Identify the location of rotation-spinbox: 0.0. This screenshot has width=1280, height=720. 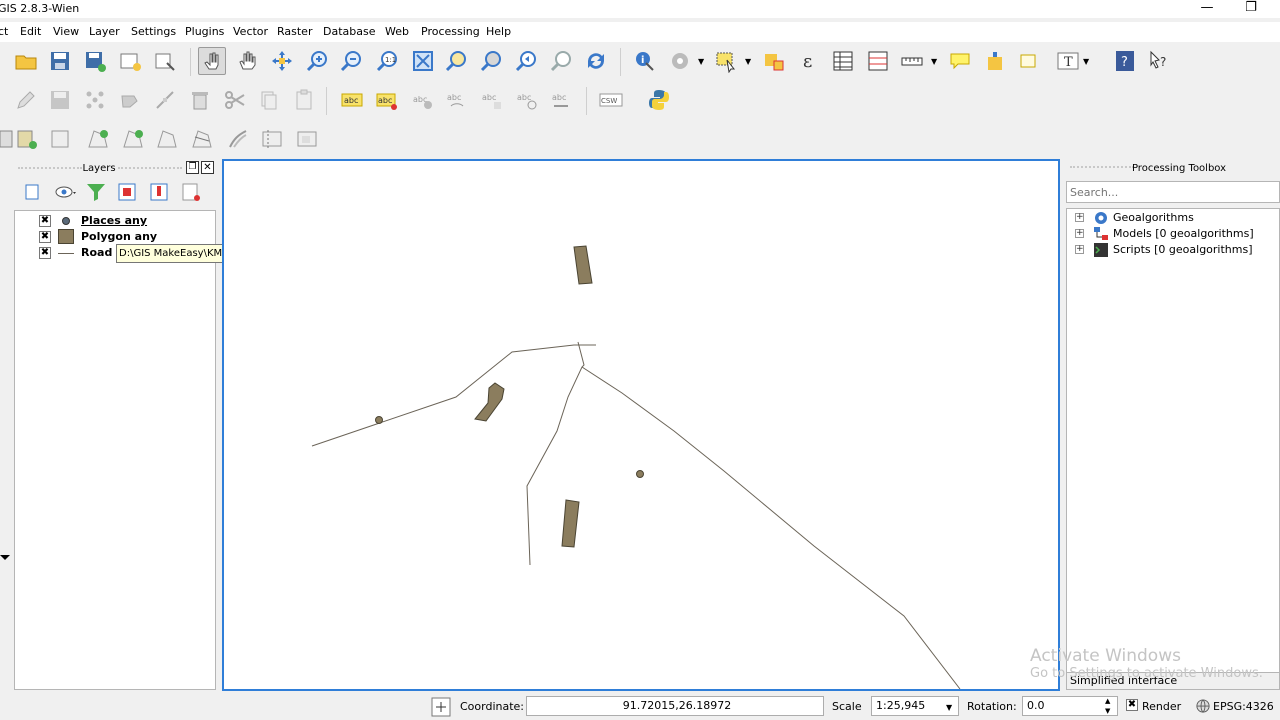
(1070, 706).